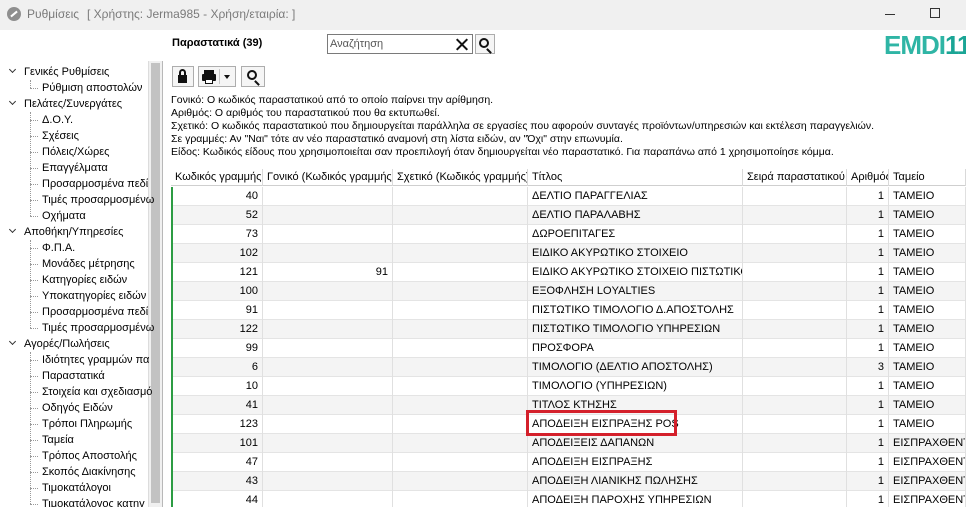 Image resolution: width=966 pixels, height=507 pixels. I want to click on tree-item: Πόλεις/Χώρες, so click(75, 152).